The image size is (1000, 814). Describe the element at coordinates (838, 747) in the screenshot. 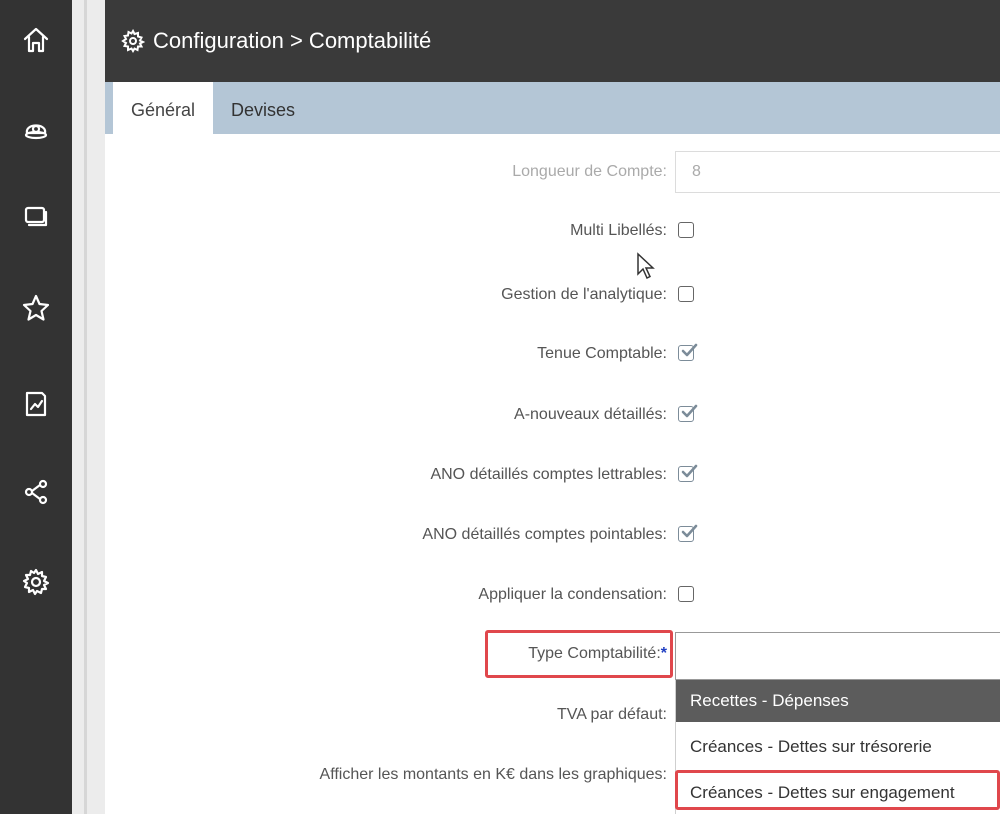

I see `dropdown-option-creances-tresorerie: Créances - Dettes sur trésorerie` at that location.